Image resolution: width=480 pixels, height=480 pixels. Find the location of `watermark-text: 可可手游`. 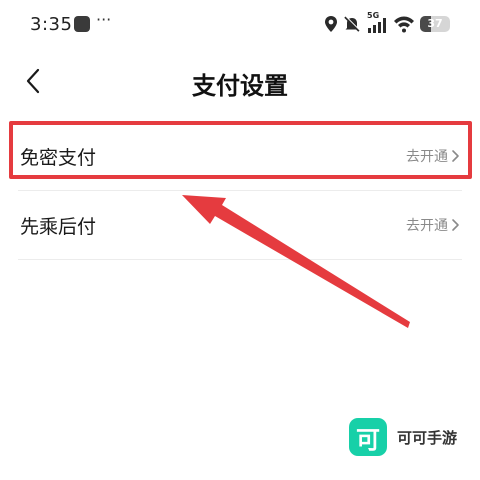

watermark-text: 可可手游 is located at coordinates (427, 437).